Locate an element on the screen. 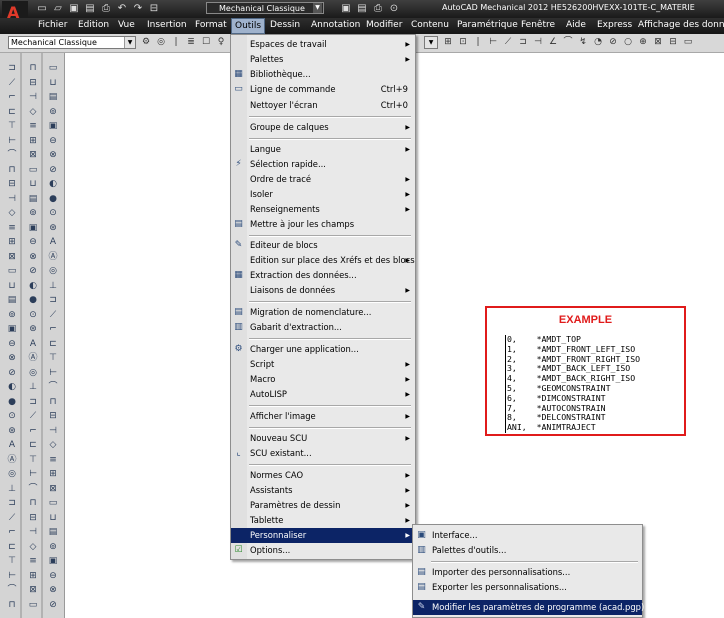  save-icon: ▣ is located at coordinates (346, 9).